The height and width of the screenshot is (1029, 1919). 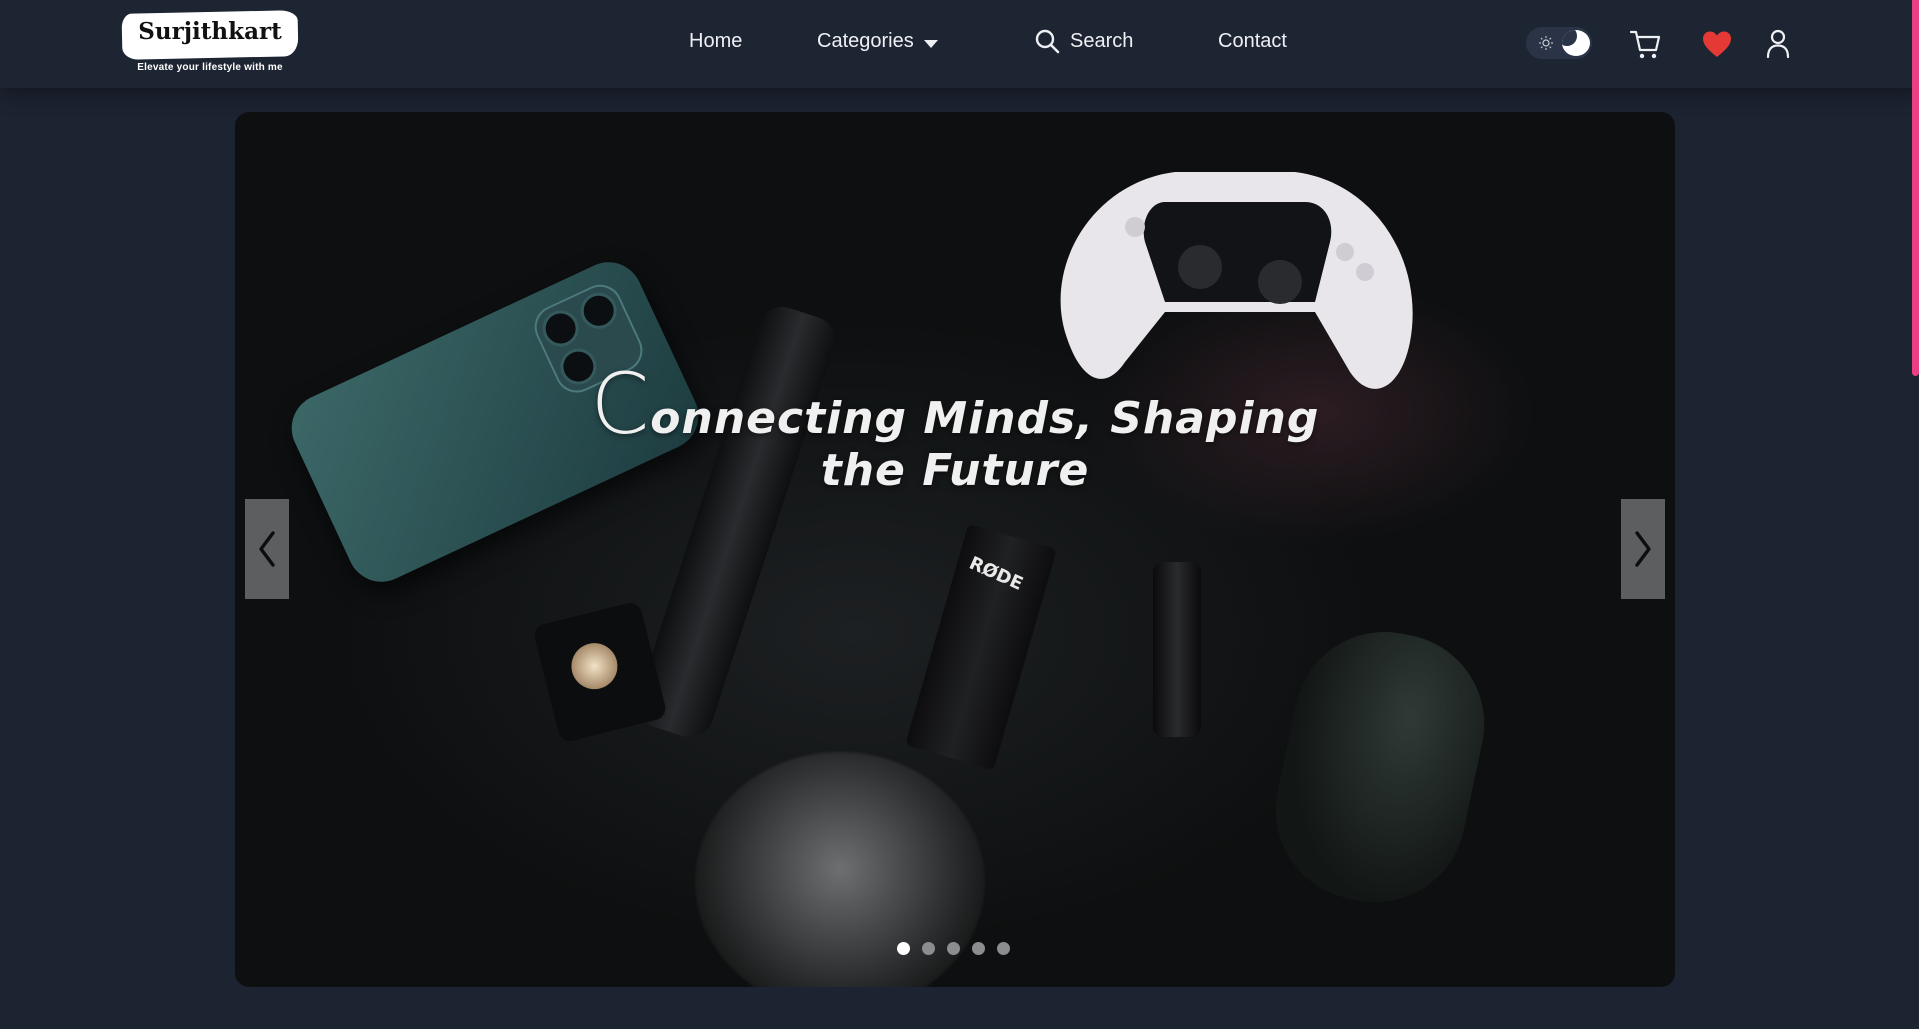 I want to click on microphone-image: RØDE, so click(x=981, y=647).